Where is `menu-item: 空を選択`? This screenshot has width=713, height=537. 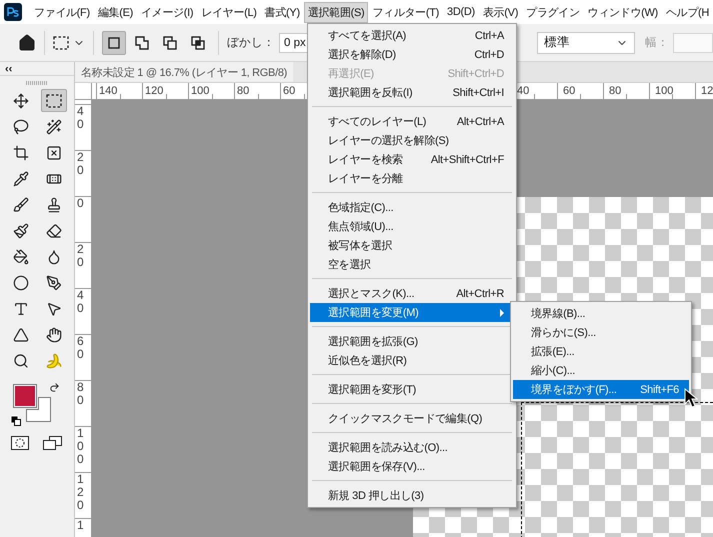
menu-item: 空を選択 is located at coordinates (412, 264).